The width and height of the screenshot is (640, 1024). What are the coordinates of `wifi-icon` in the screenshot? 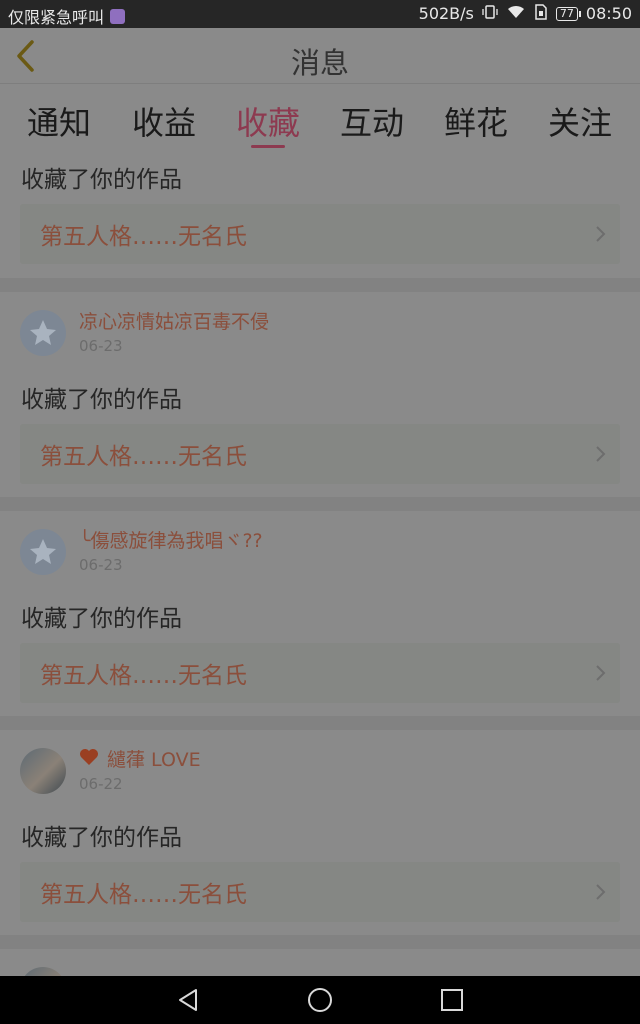 It's located at (516, 13).